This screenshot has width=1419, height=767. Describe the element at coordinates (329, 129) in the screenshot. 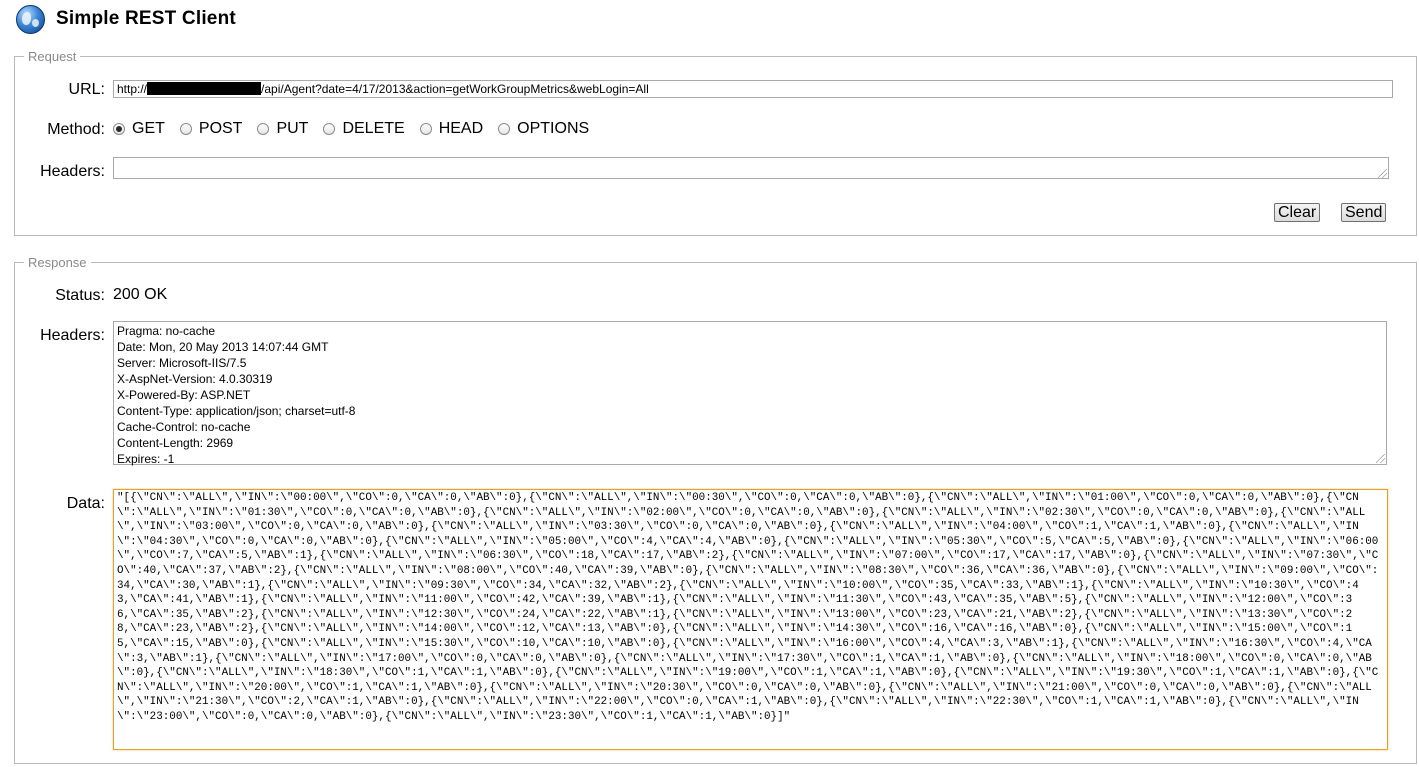

I see `radio-delete` at that location.